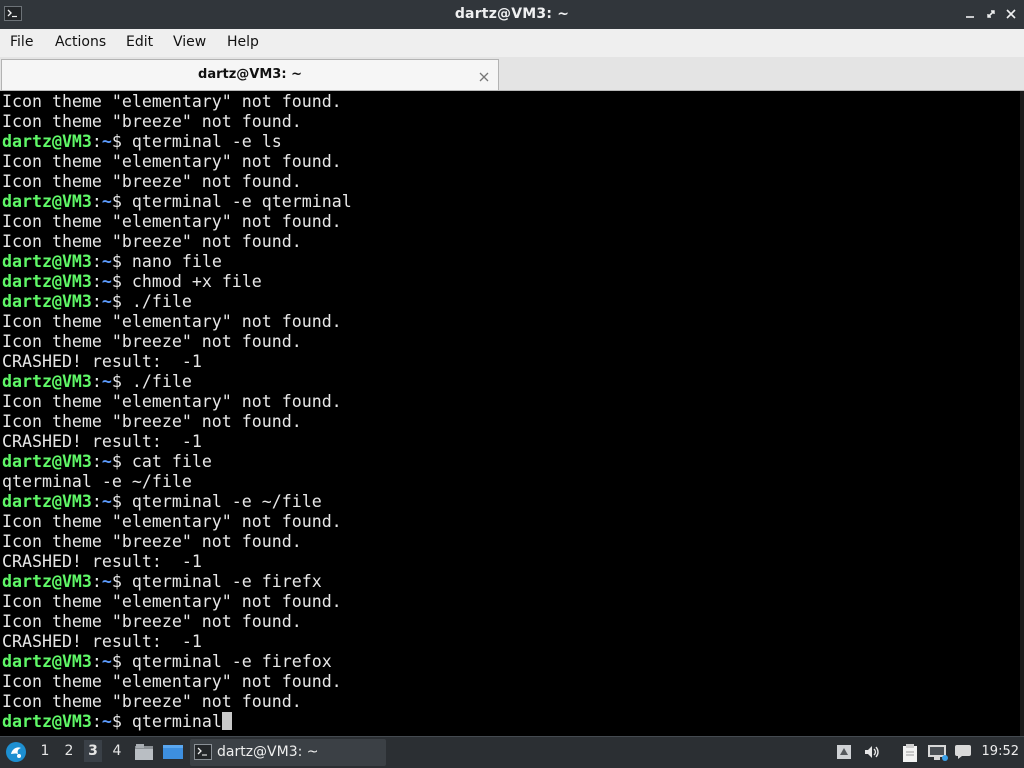 This screenshot has height=768, width=1024. I want to click on menu-edit: Edit, so click(139, 42).